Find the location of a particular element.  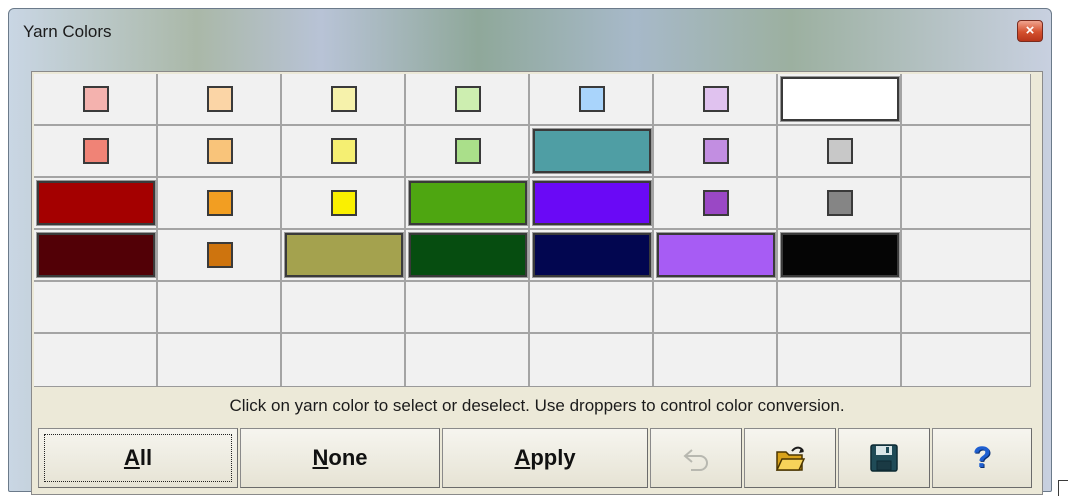

close-button: × is located at coordinates (1030, 31).